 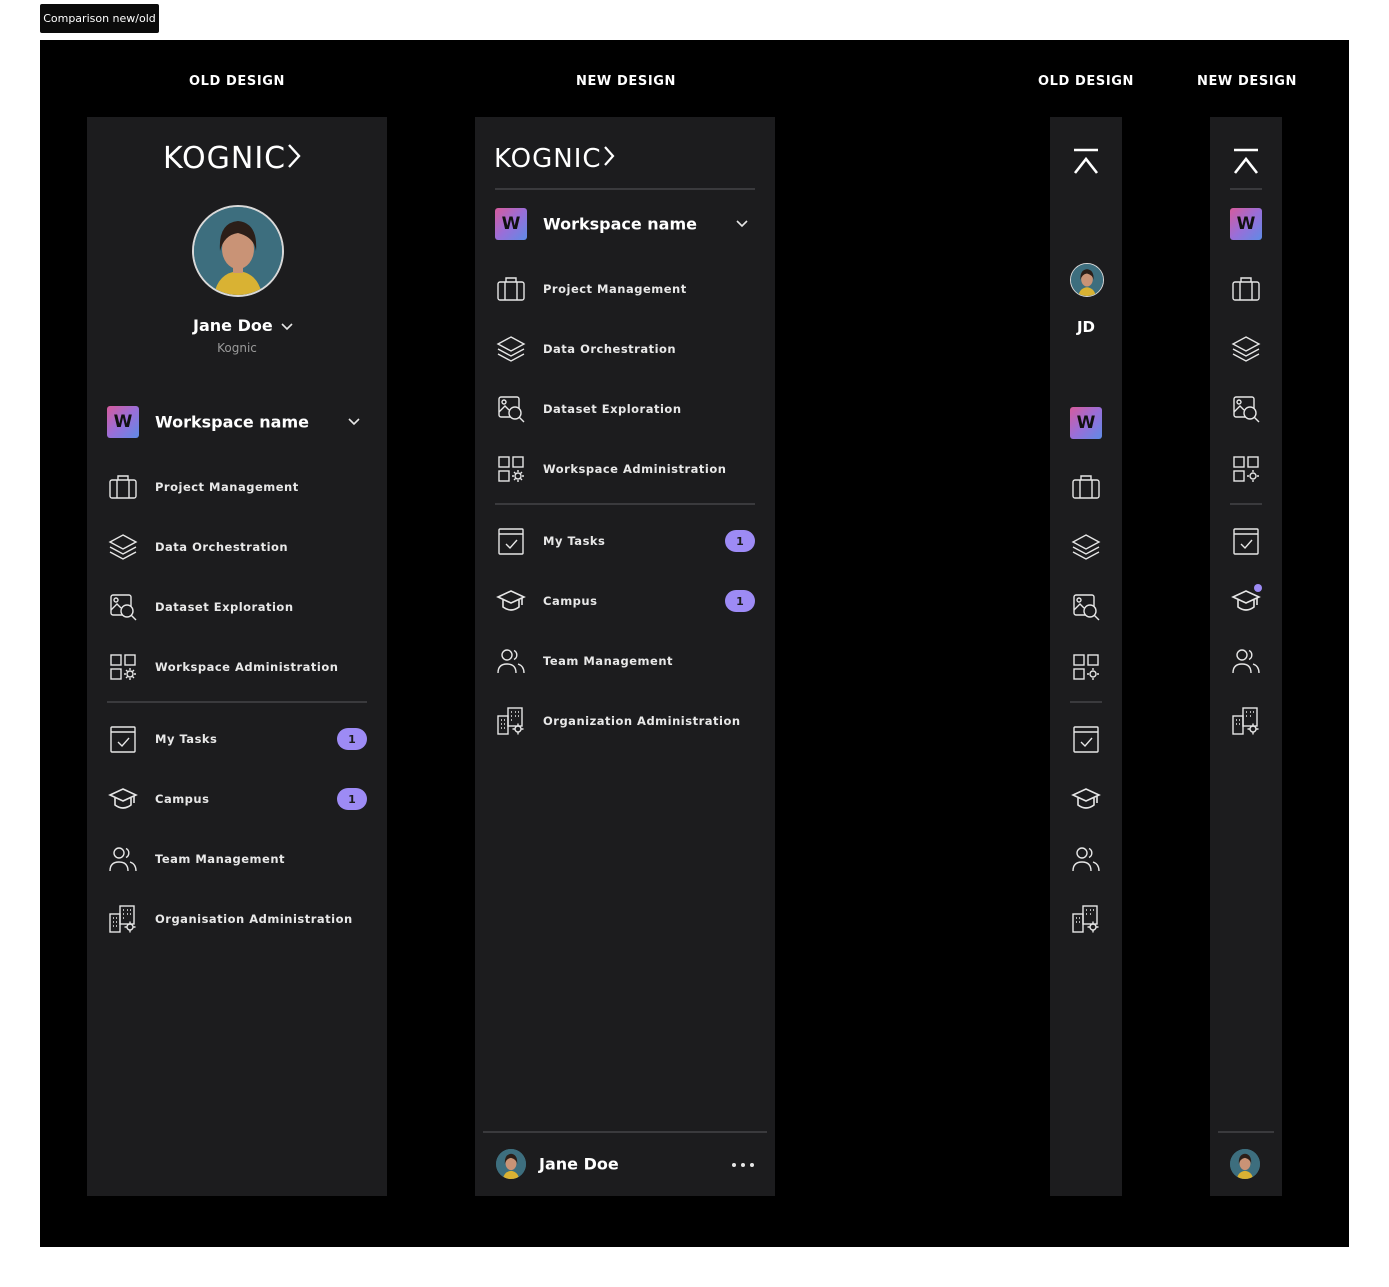 I want to click on heading-old-compact: OLD DESIGN, so click(x=1086, y=81).